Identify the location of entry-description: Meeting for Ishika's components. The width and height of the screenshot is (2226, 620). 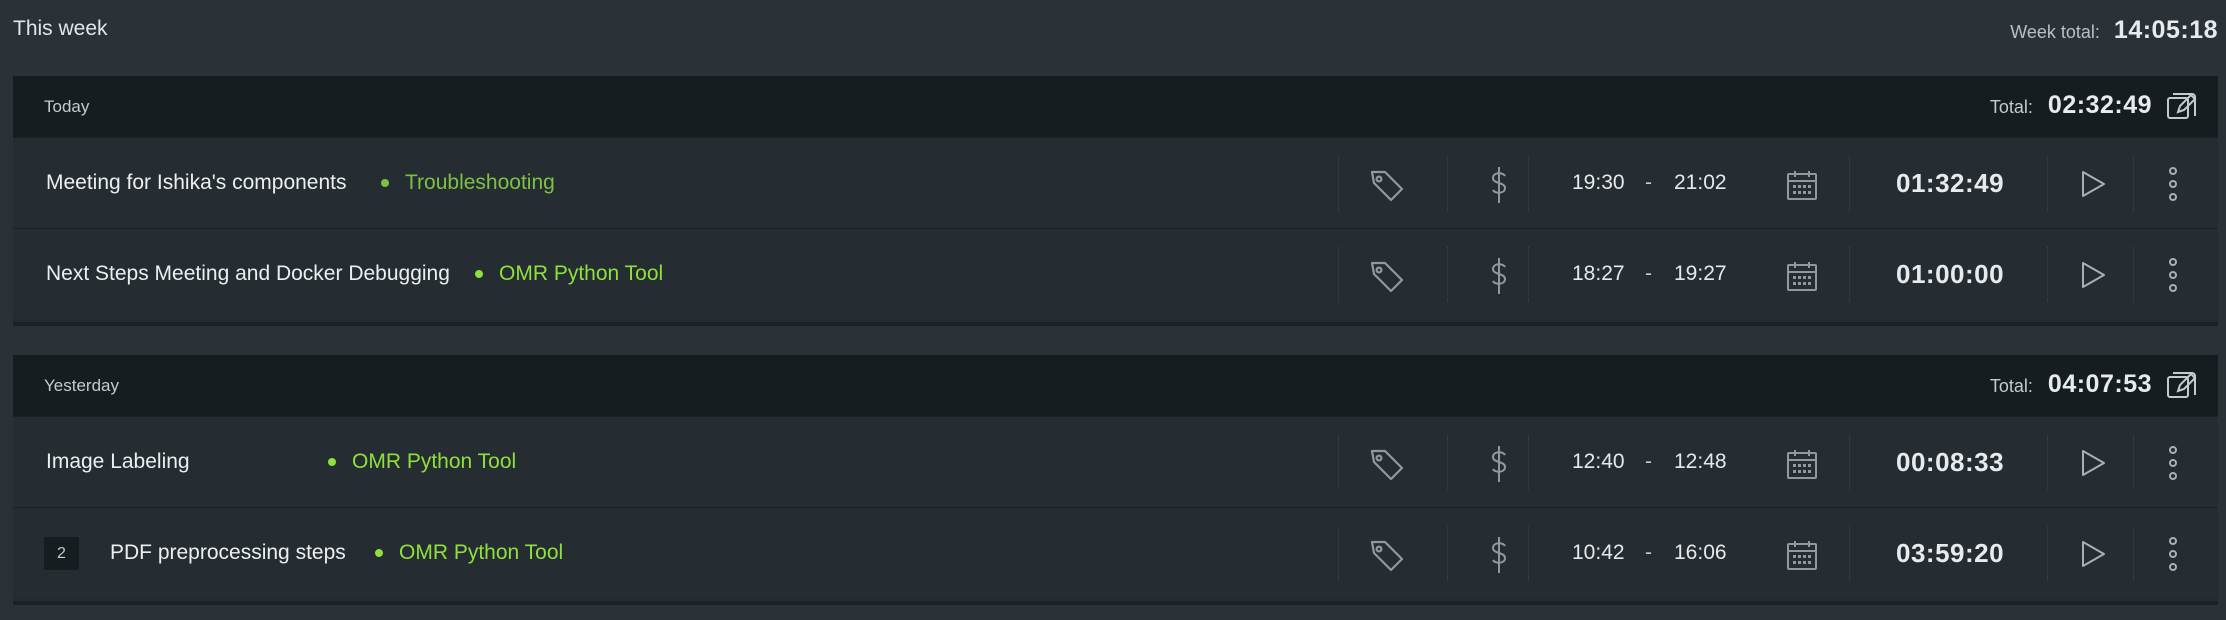
(196, 183).